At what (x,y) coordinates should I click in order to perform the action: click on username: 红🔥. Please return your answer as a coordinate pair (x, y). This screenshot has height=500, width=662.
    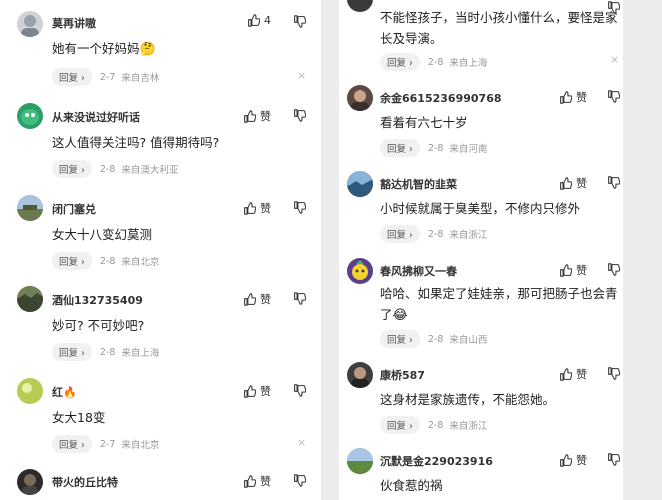
    Looking at the image, I should click on (64, 392).